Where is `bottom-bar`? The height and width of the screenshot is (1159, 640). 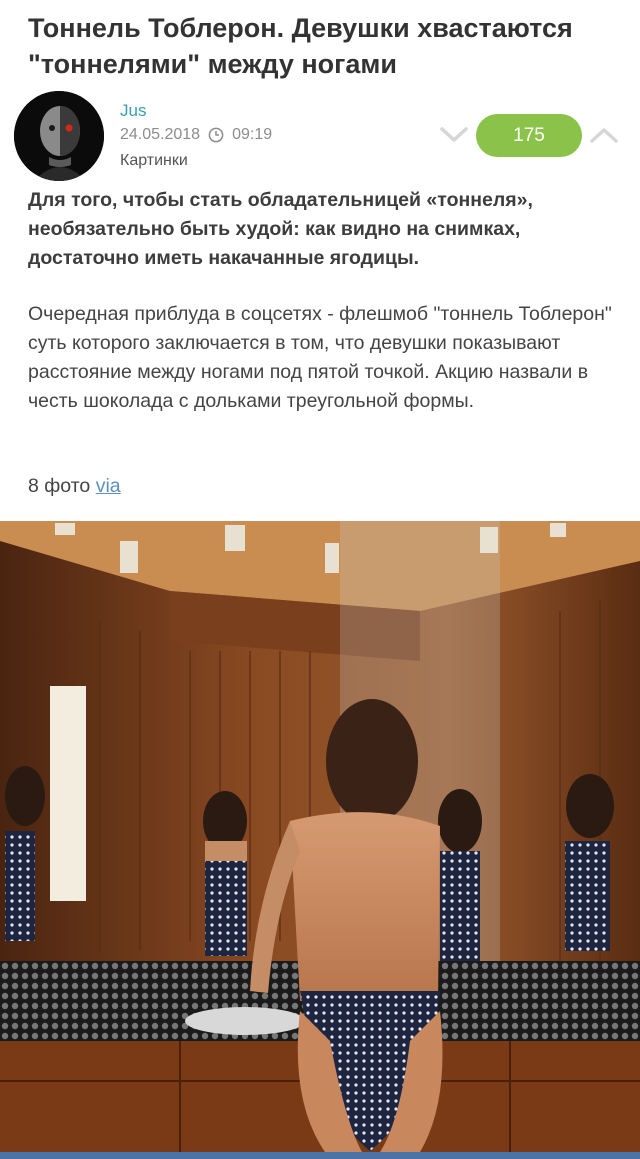
bottom-bar is located at coordinates (320, 1155).